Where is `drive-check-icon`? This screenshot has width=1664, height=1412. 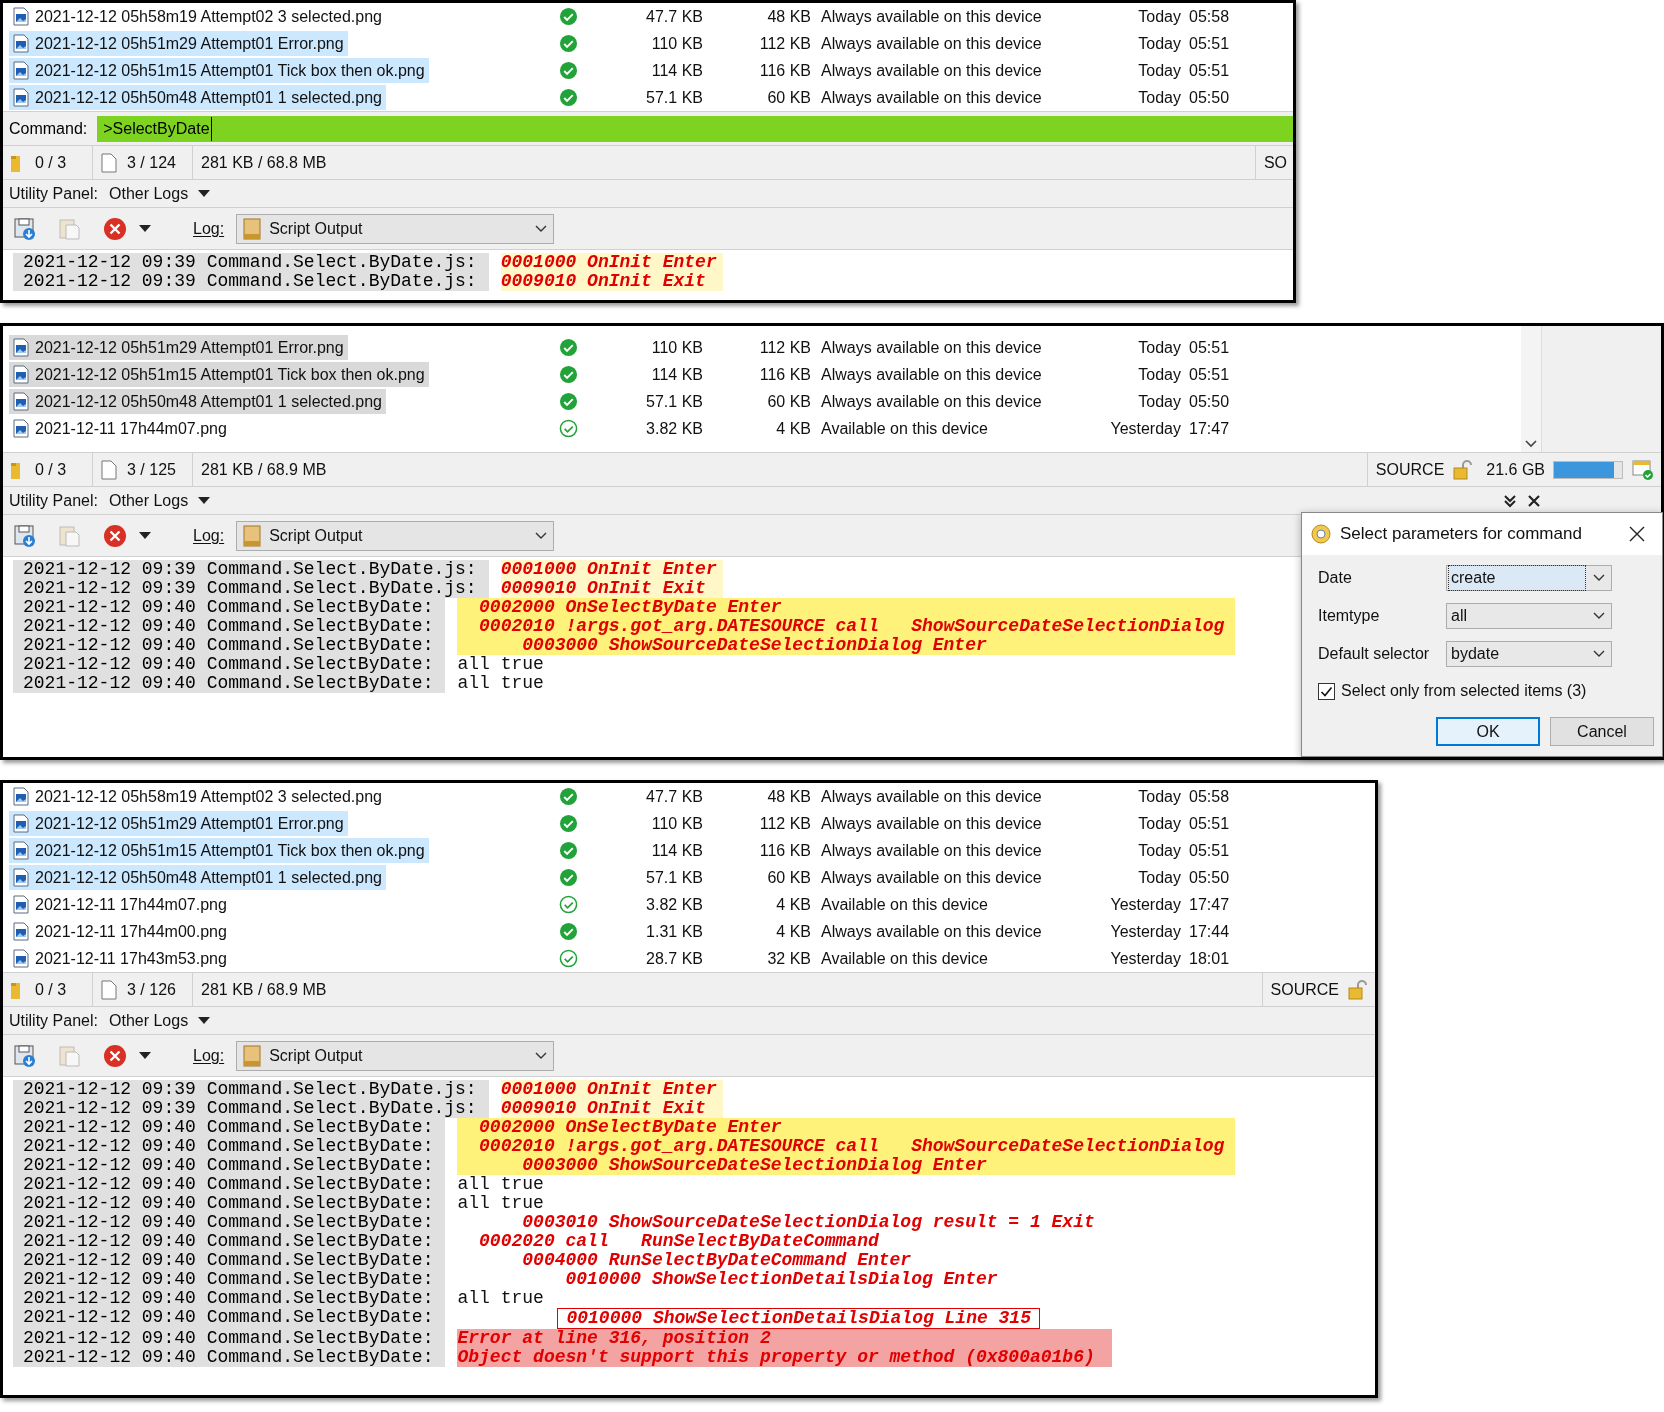 drive-check-icon is located at coordinates (1643, 469).